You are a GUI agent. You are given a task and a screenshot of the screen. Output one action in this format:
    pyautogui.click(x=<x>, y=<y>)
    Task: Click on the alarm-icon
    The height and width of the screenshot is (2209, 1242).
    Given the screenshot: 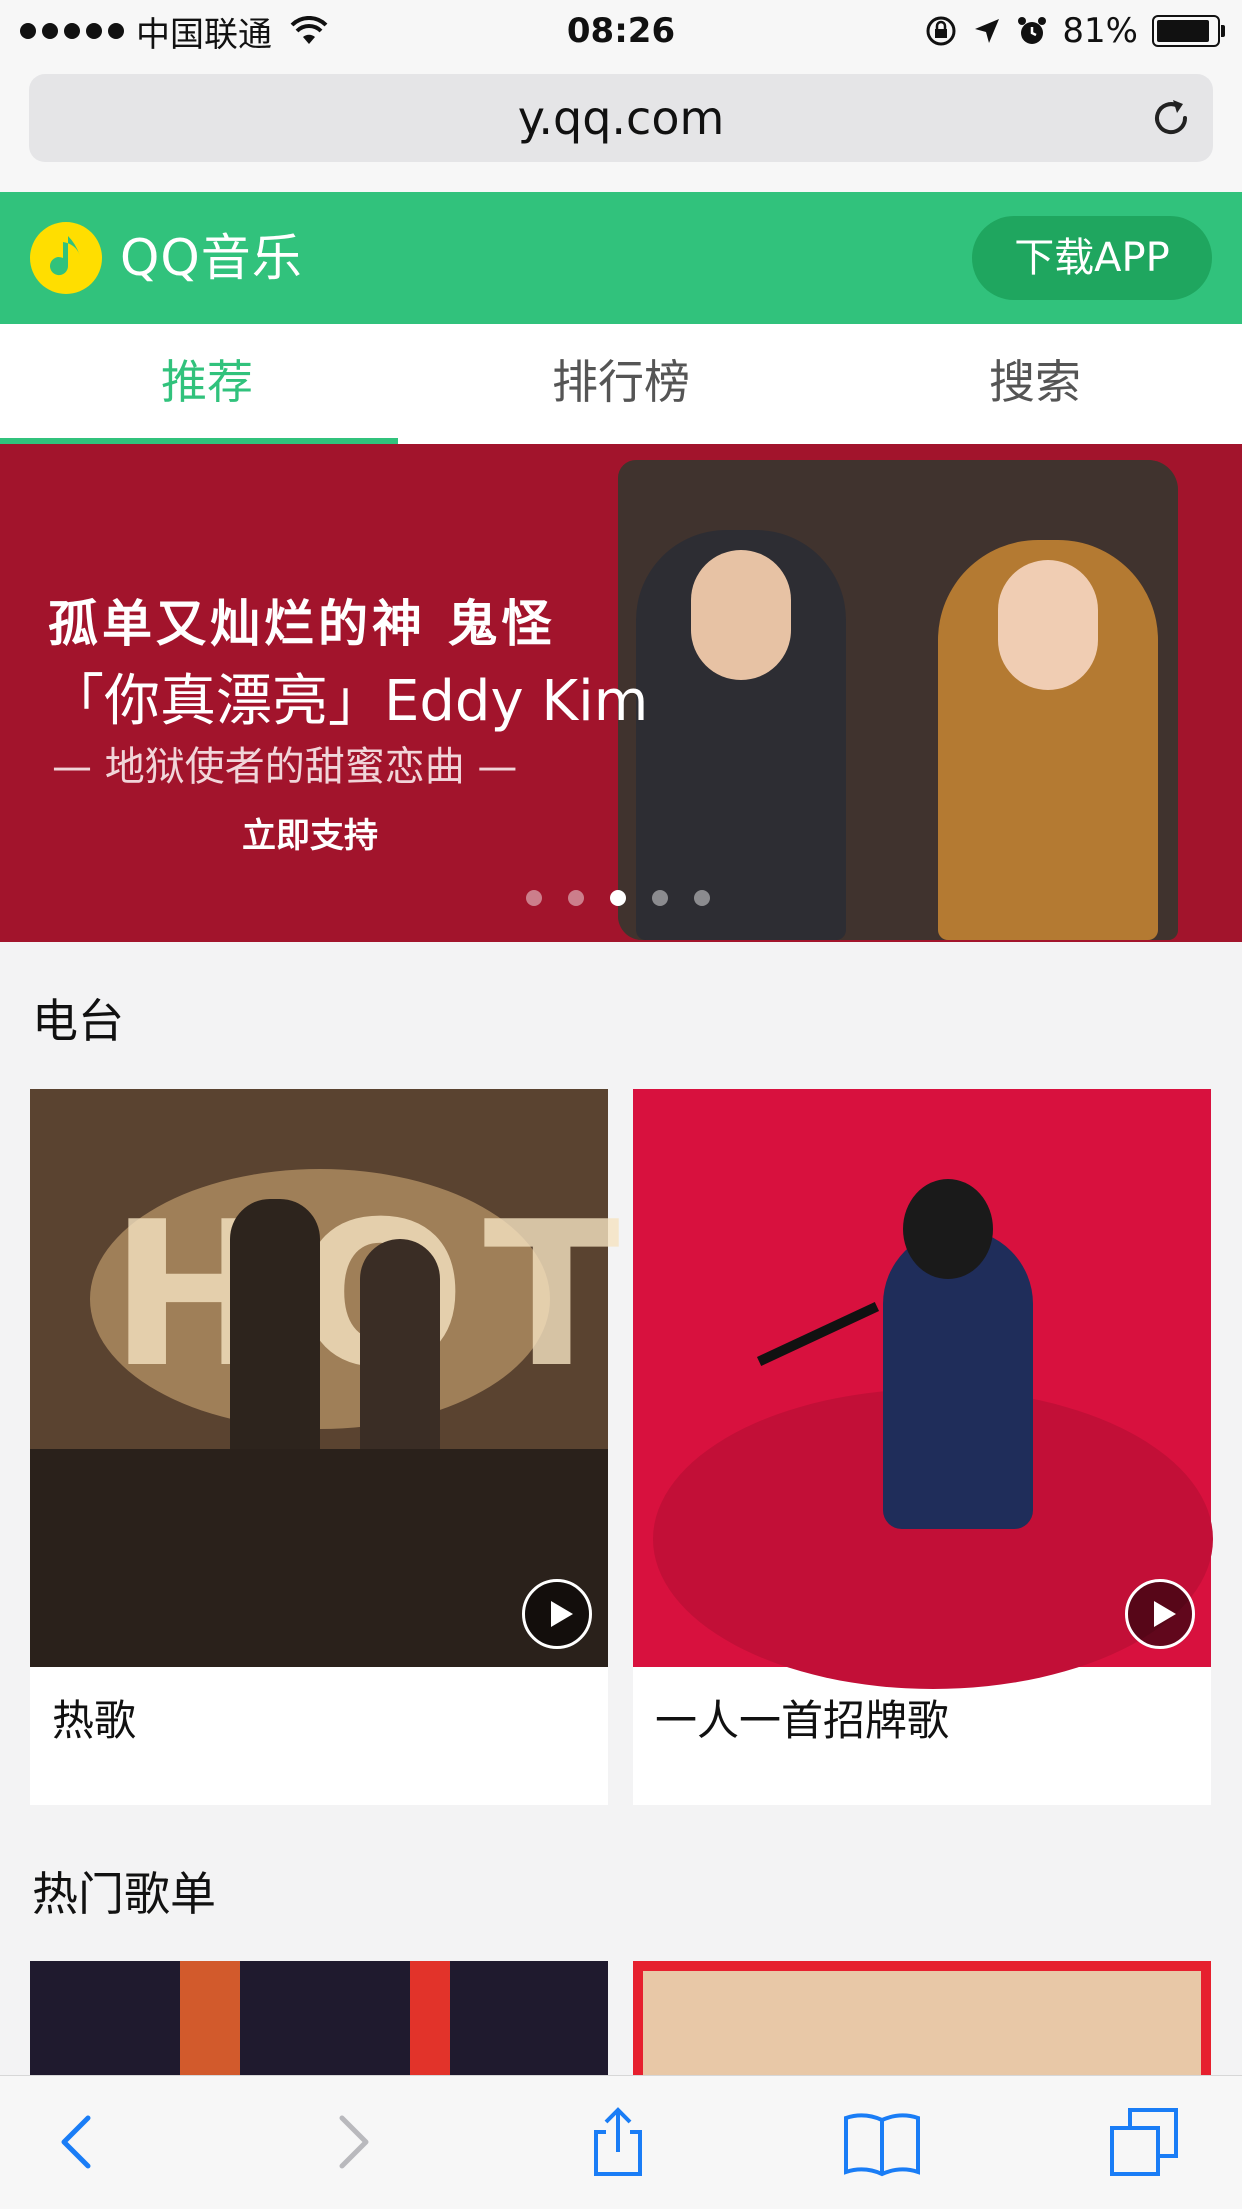 What is the action you would take?
    pyautogui.click(x=1032, y=30)
    